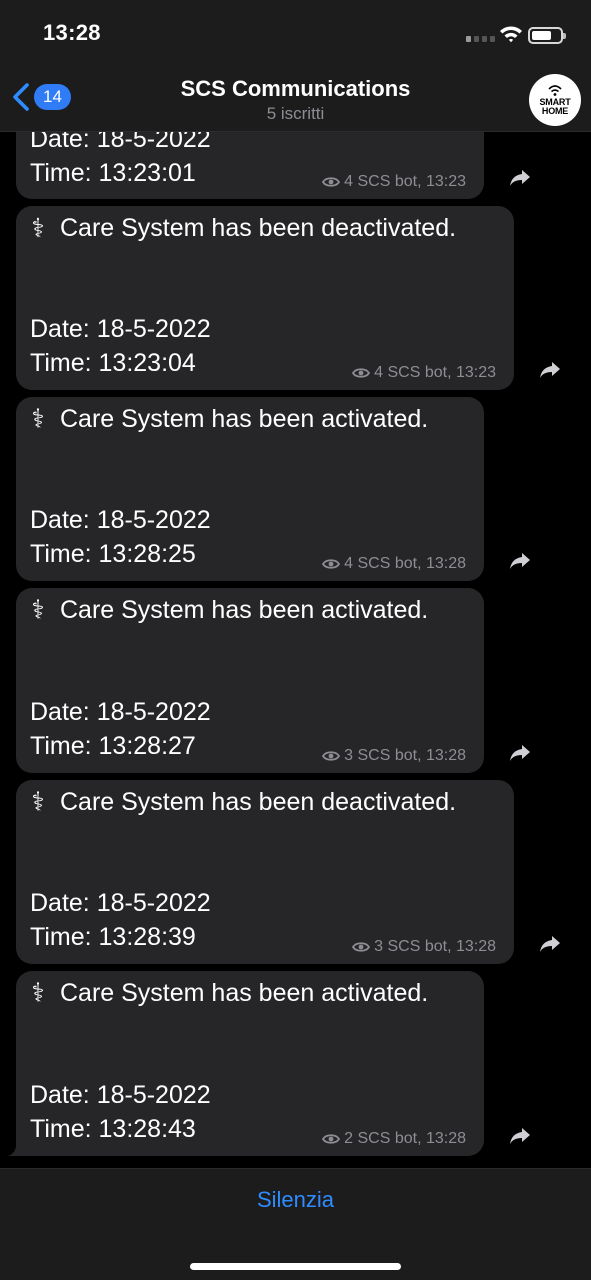 This screenshot has height=1280, width=591. What do you see at coordinates (295, 1200) in the screenshot?
I see `mute-button: Silenzia` at bounding box center [295, 1200].